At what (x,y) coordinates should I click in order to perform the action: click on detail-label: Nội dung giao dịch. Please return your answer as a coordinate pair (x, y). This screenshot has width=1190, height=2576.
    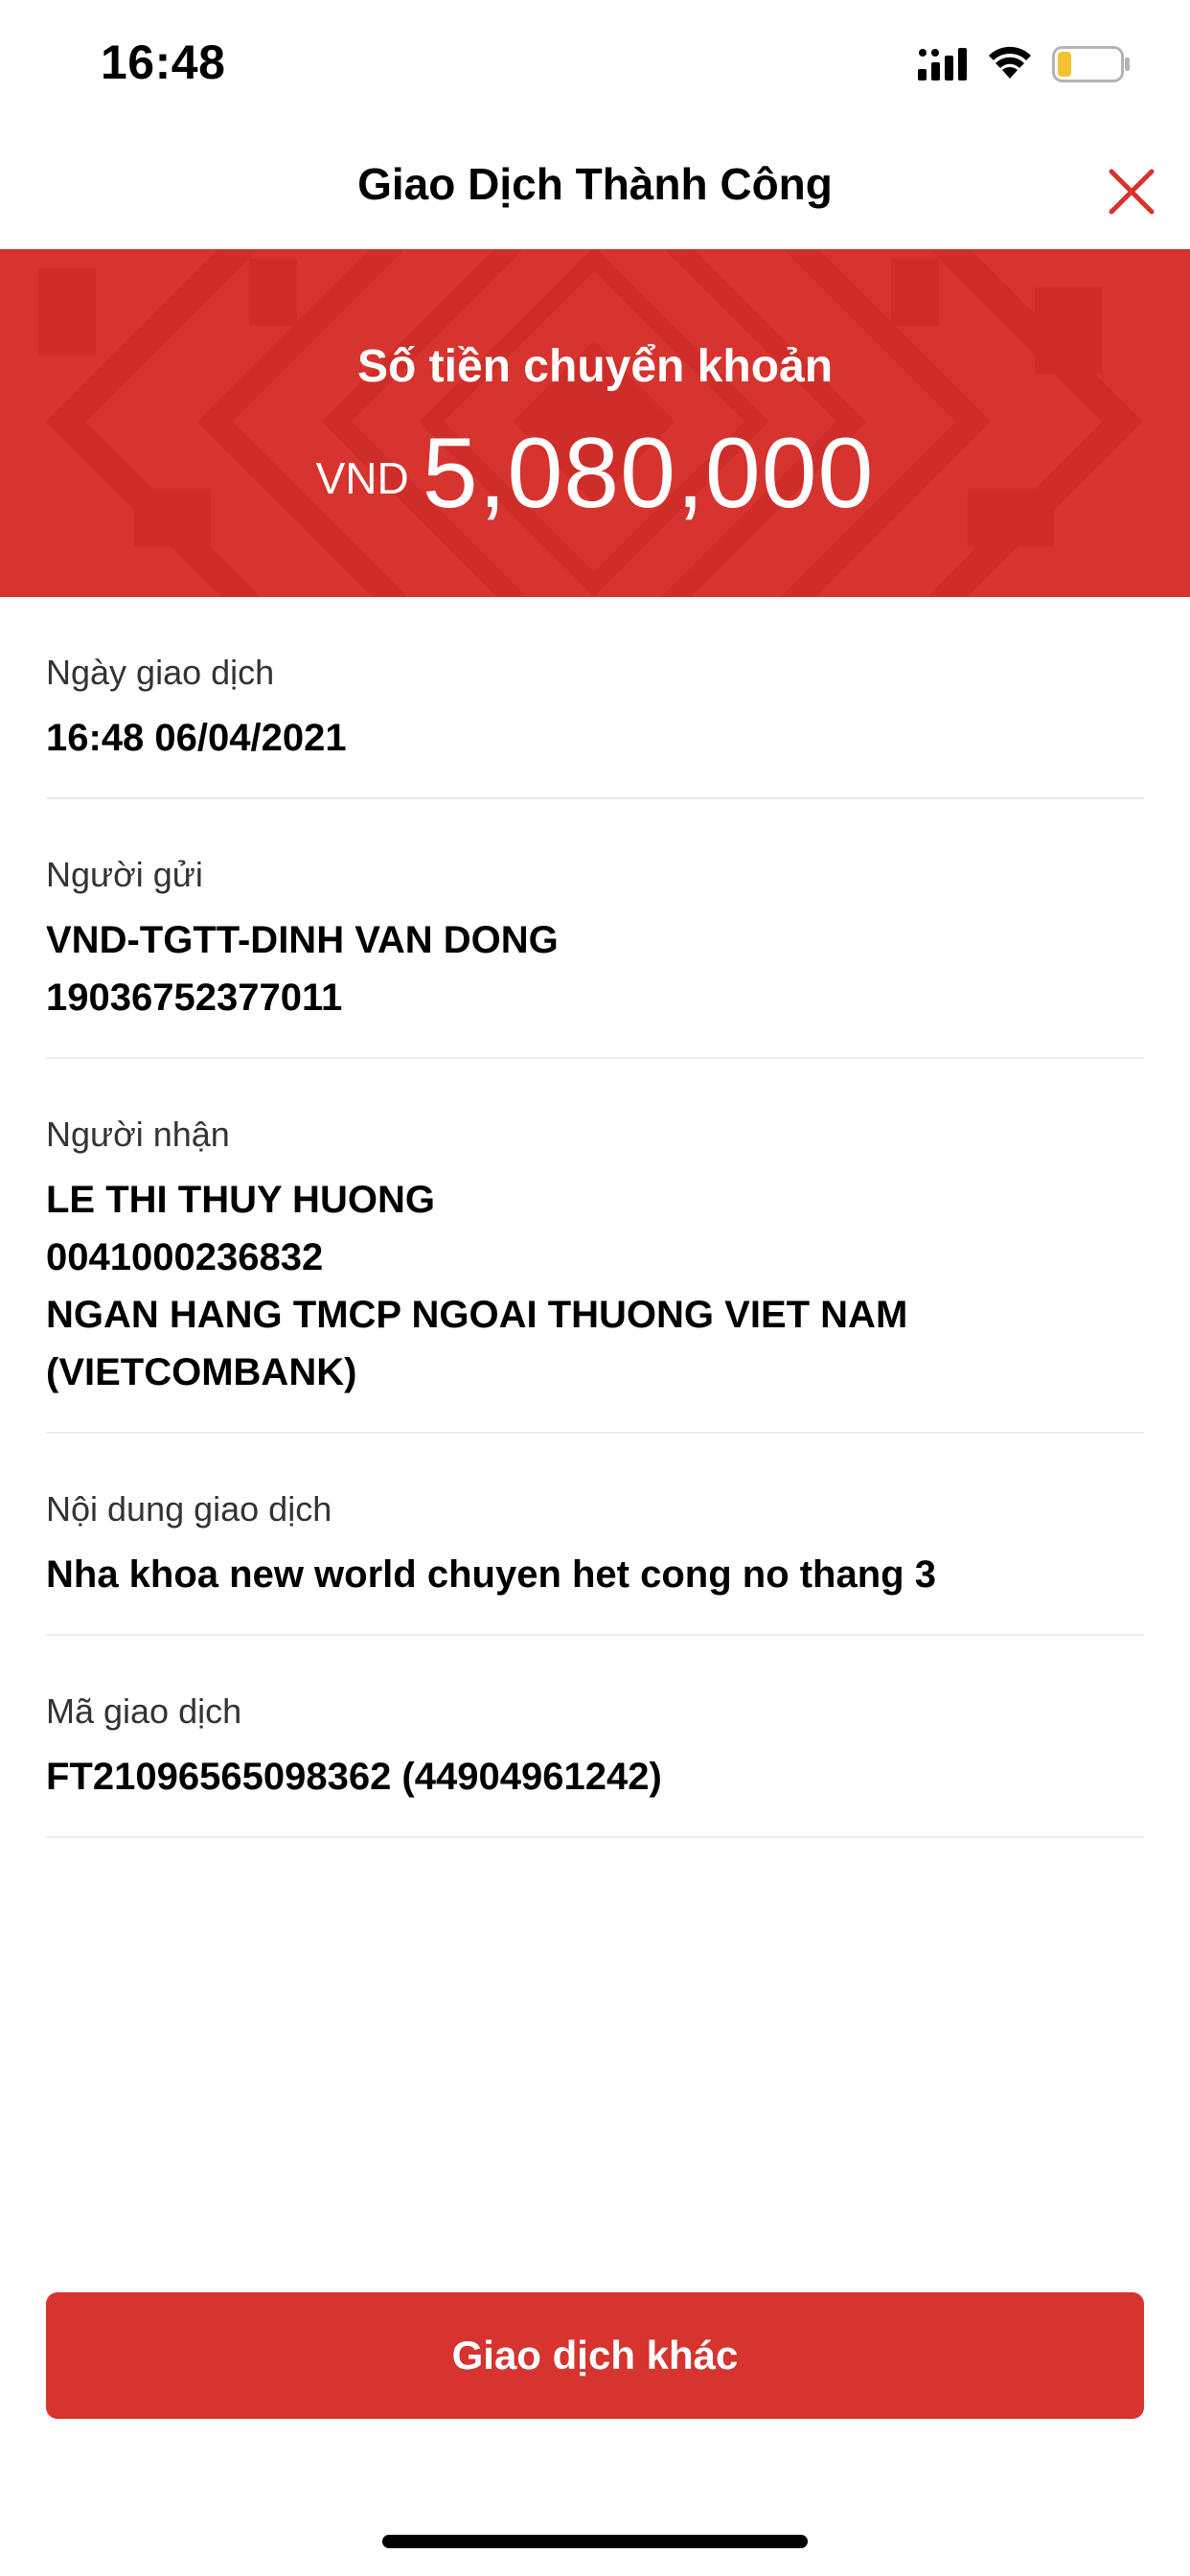
    Looking at the image, I should click on (189, 1509).